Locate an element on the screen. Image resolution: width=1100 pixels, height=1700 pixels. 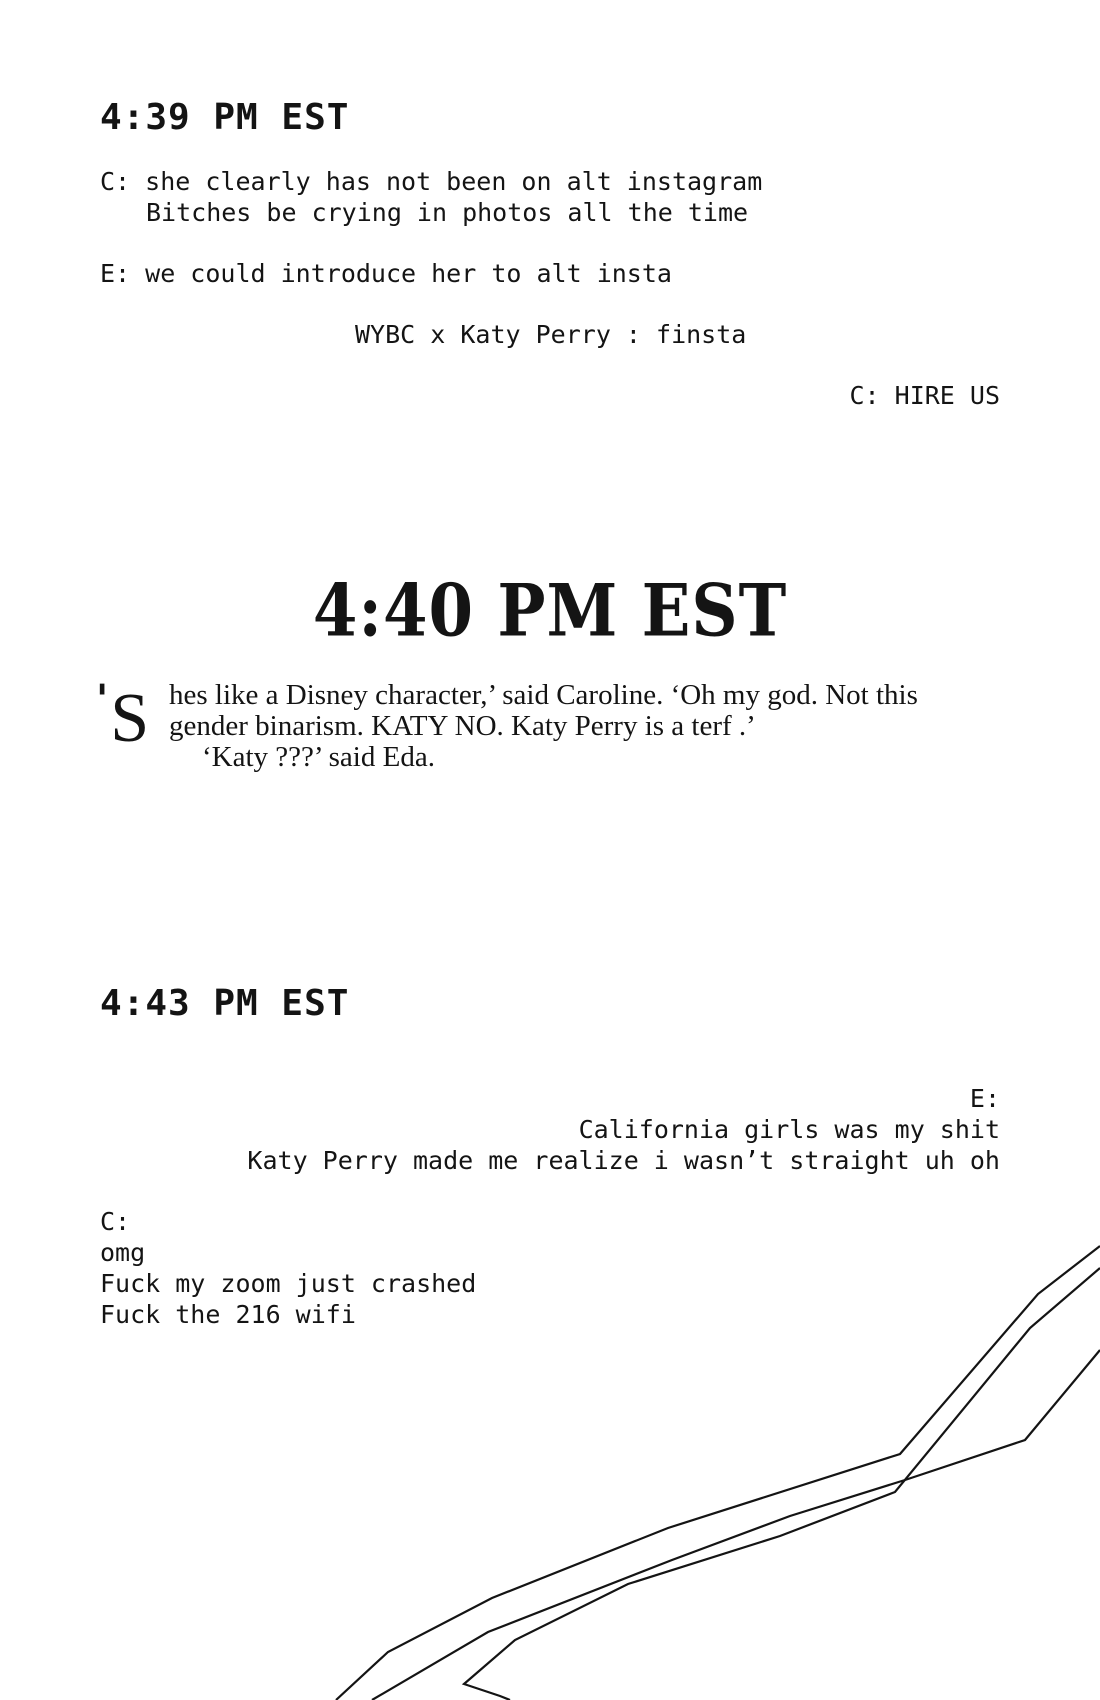
deco-line is located at coordinates (735, 1524).